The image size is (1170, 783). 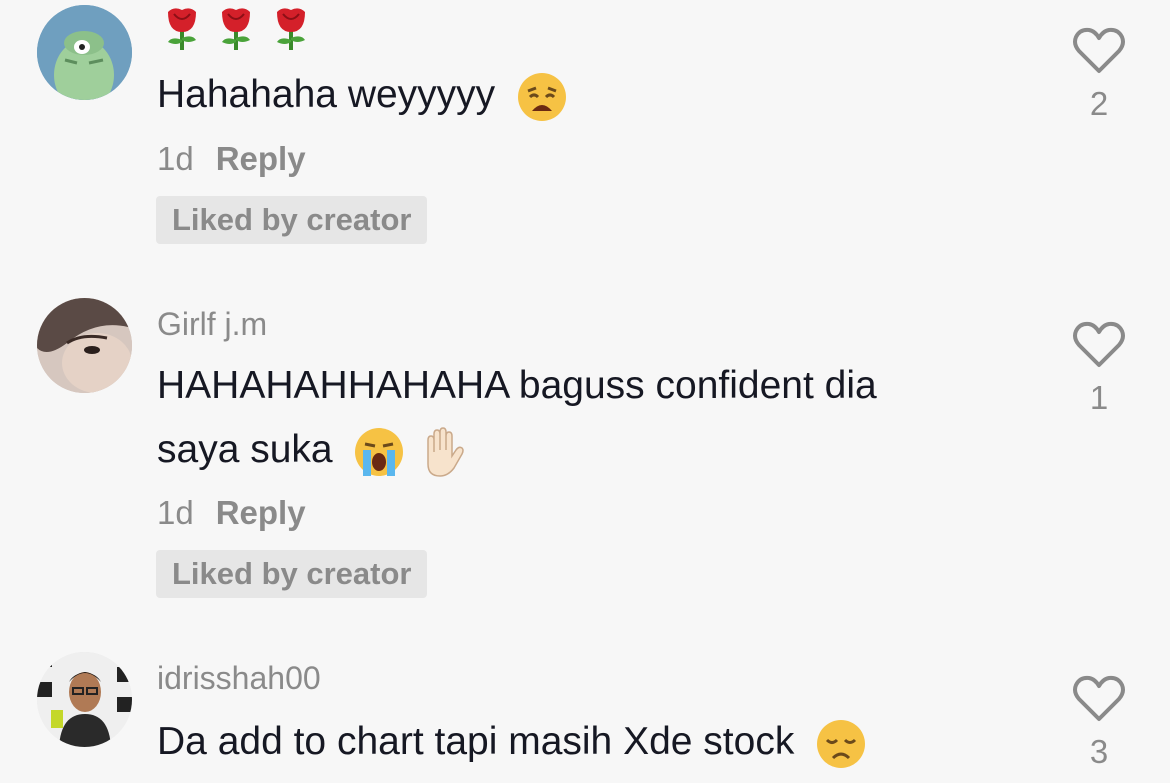 What do you see at coordinates (1099, 699) in the screenshot?
I see `heart-outline-icon` at bounding box center [1099, 699].